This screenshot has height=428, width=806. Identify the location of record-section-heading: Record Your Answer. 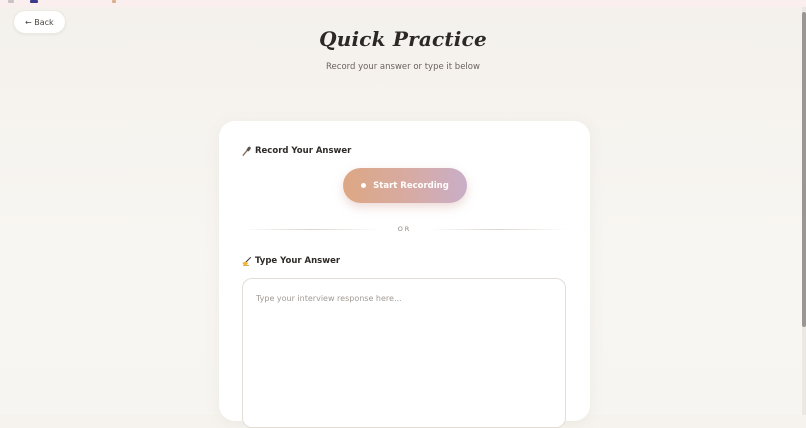
(296, 151).